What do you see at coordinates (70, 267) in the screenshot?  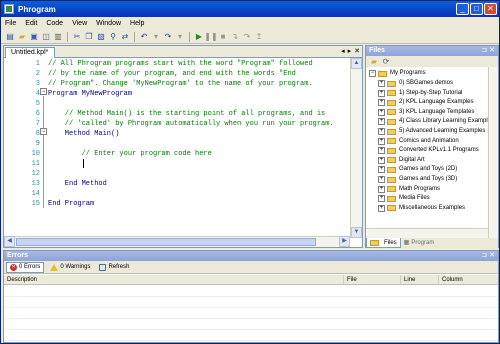 I see `warnings-filter-button: 0 Warnings` at bounding box center [70, 267].